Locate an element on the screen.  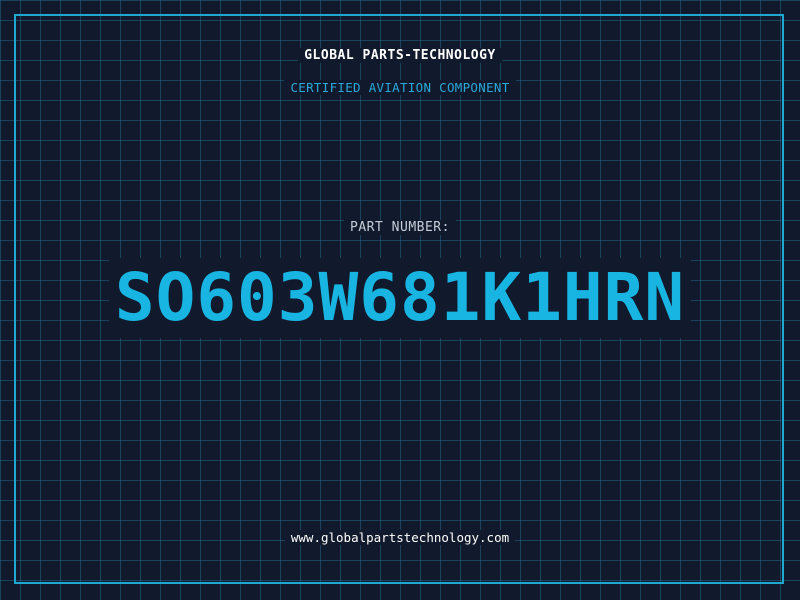
subtitle-row: CERTIFIED AVIATION COMPONENT is located at coordinates (400, 87).